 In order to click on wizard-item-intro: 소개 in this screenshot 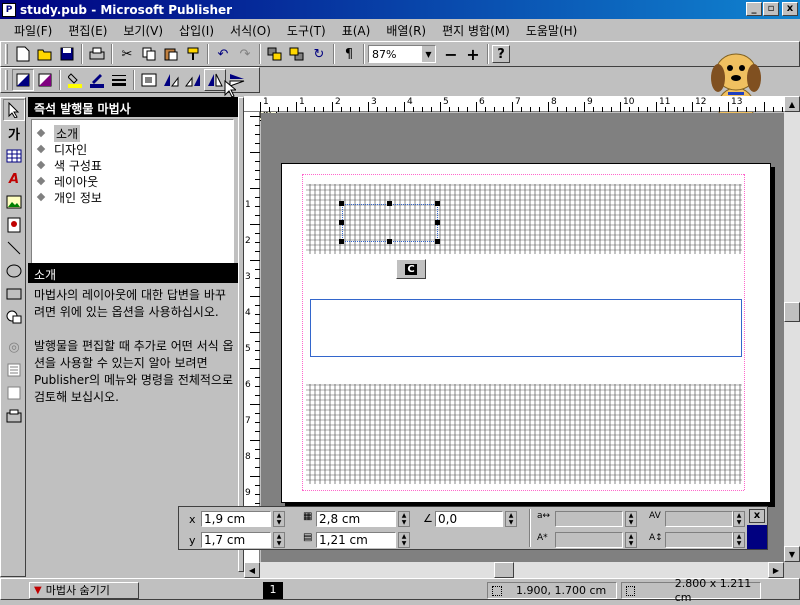, I will do `click(132, 133)`.